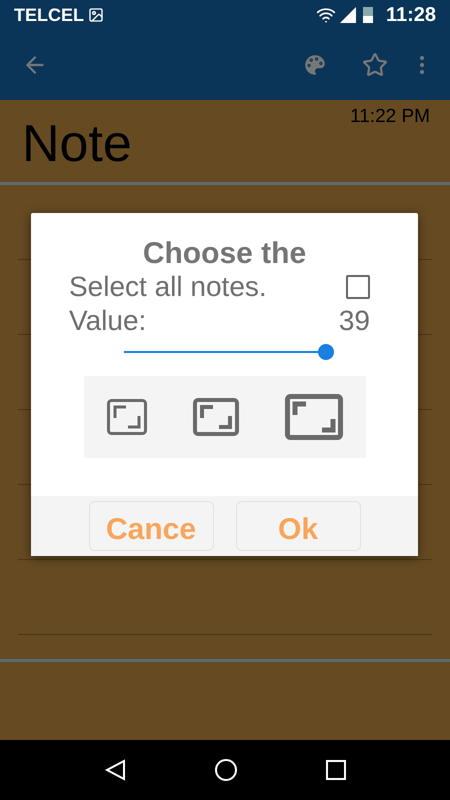 The height and width of the screenshot is (800, 450). I want to click on palette-icon, so click(315, 65).